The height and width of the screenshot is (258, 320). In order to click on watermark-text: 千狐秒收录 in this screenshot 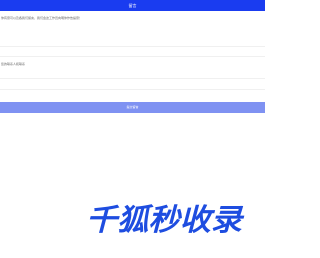, I will do `click(165, 220)`.